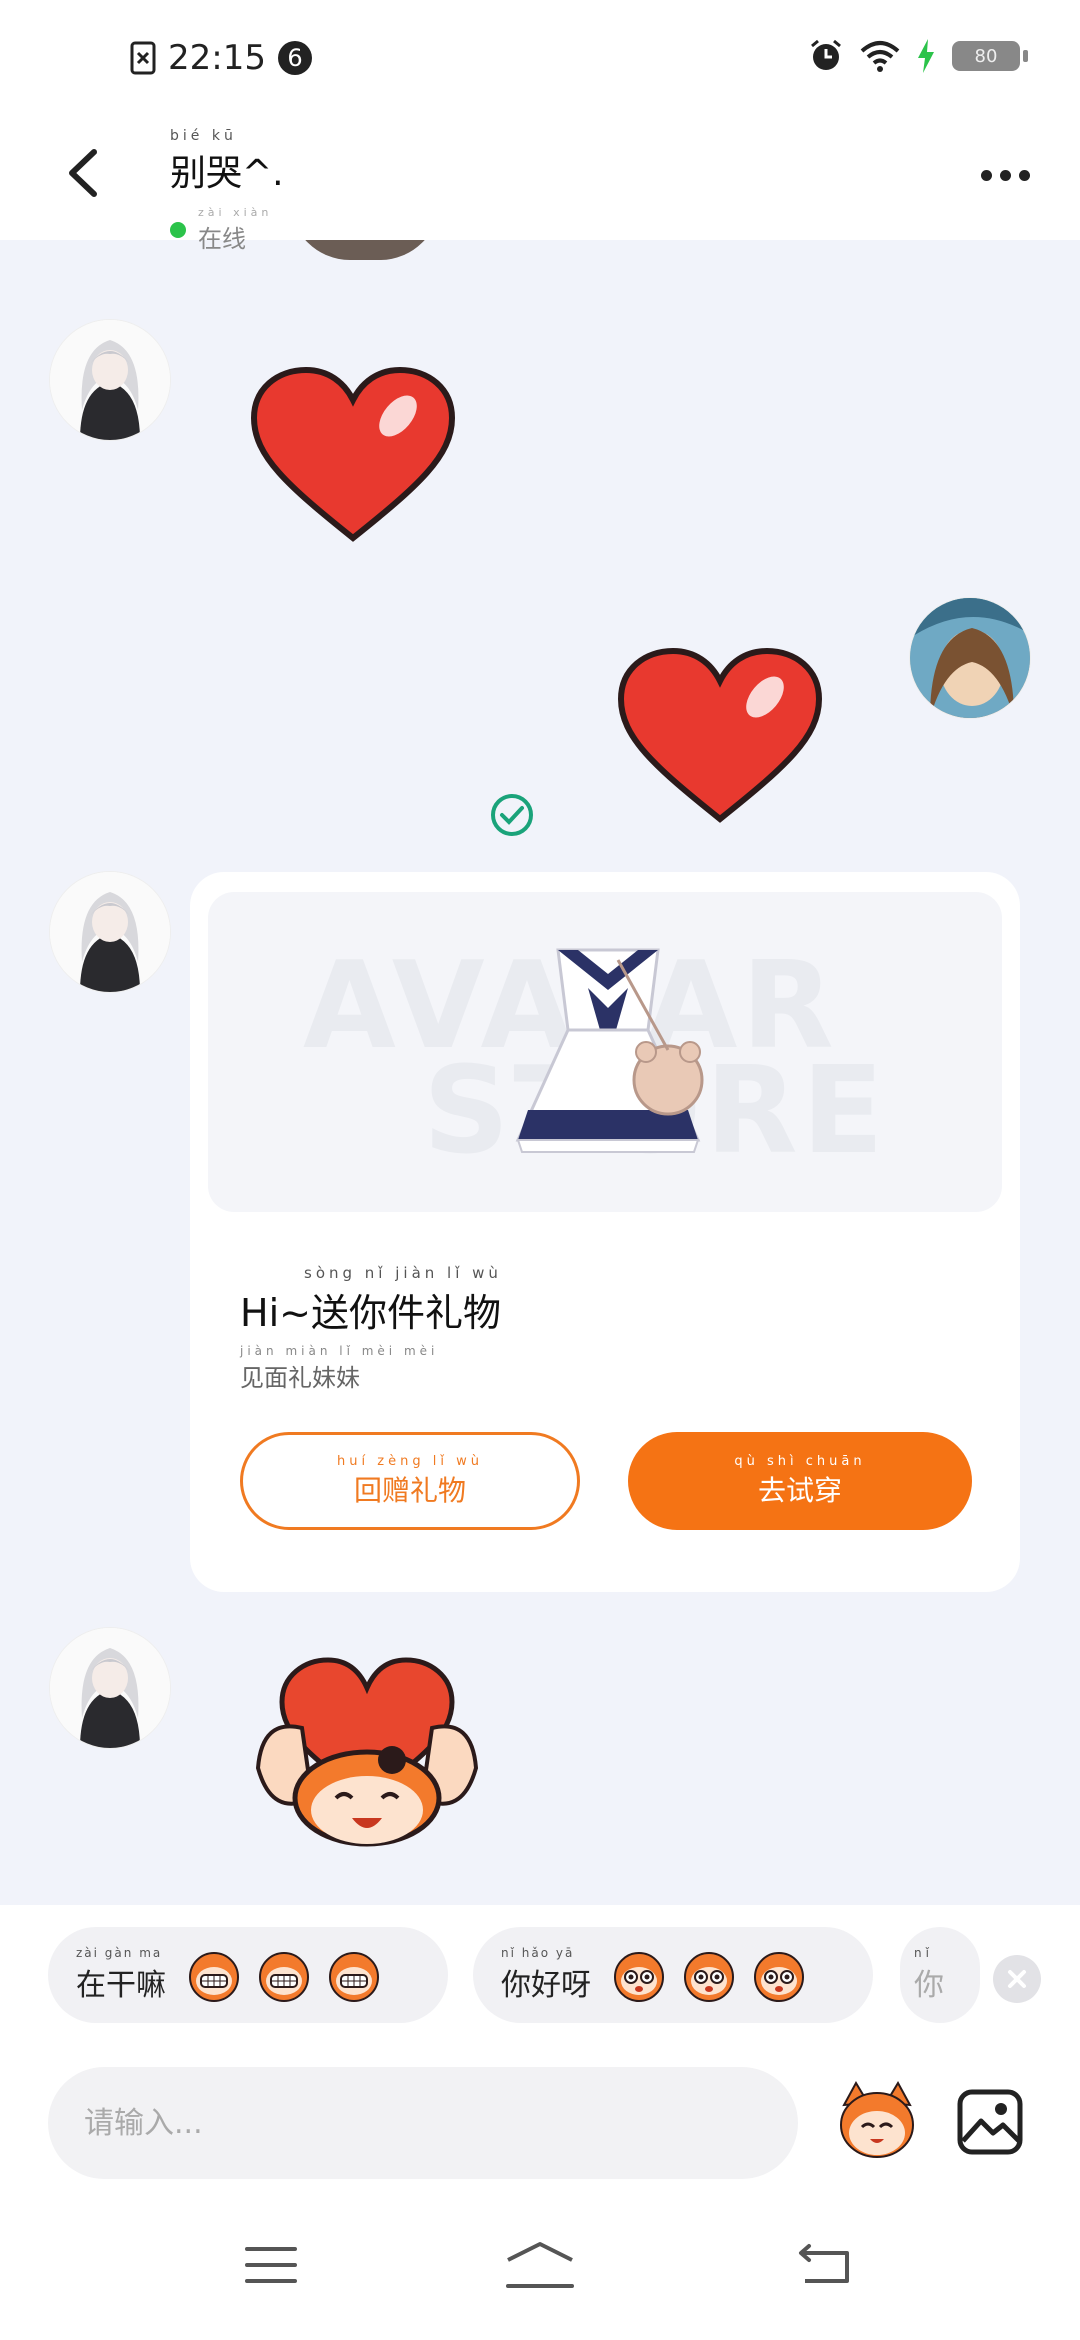  I want to click on mascot-heart-sticker-icon, so click(367, 1748).